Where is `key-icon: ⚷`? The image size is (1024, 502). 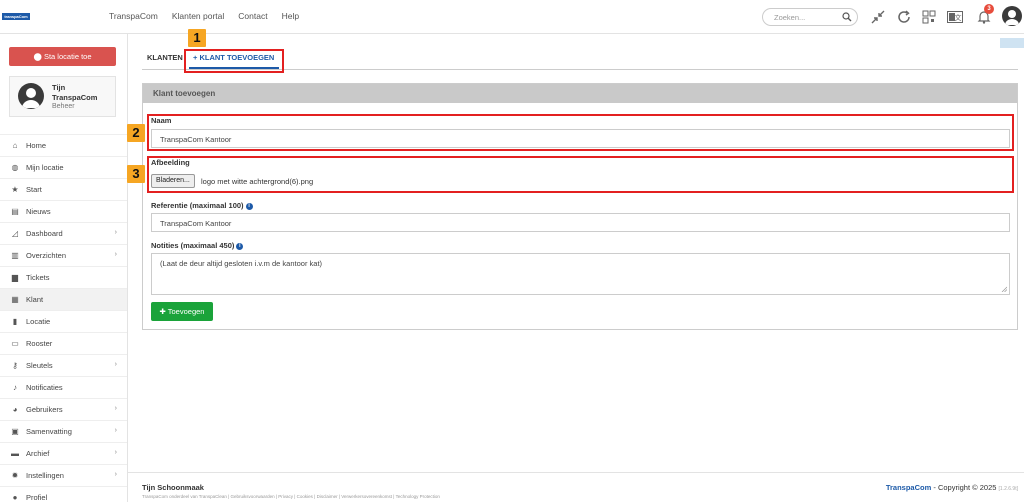 key-icon: ⚷ is located at coordinates (15, 365).